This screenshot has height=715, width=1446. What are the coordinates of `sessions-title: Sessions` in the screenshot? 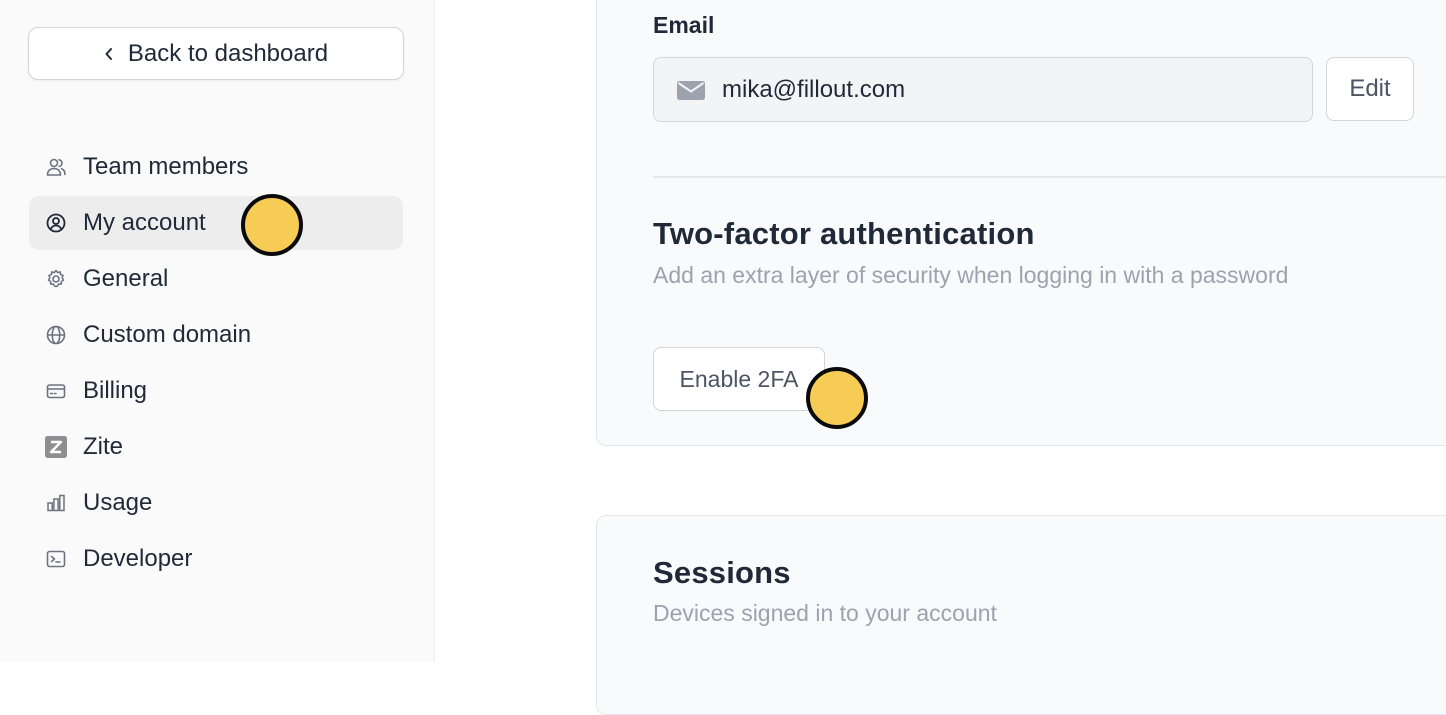 It's located at (722, 572).